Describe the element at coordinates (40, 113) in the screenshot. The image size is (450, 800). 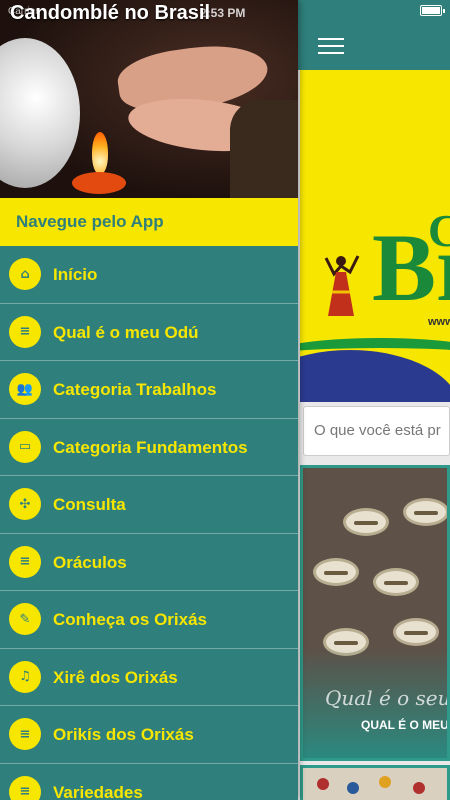
I see `crystal-ball-image` at that location.